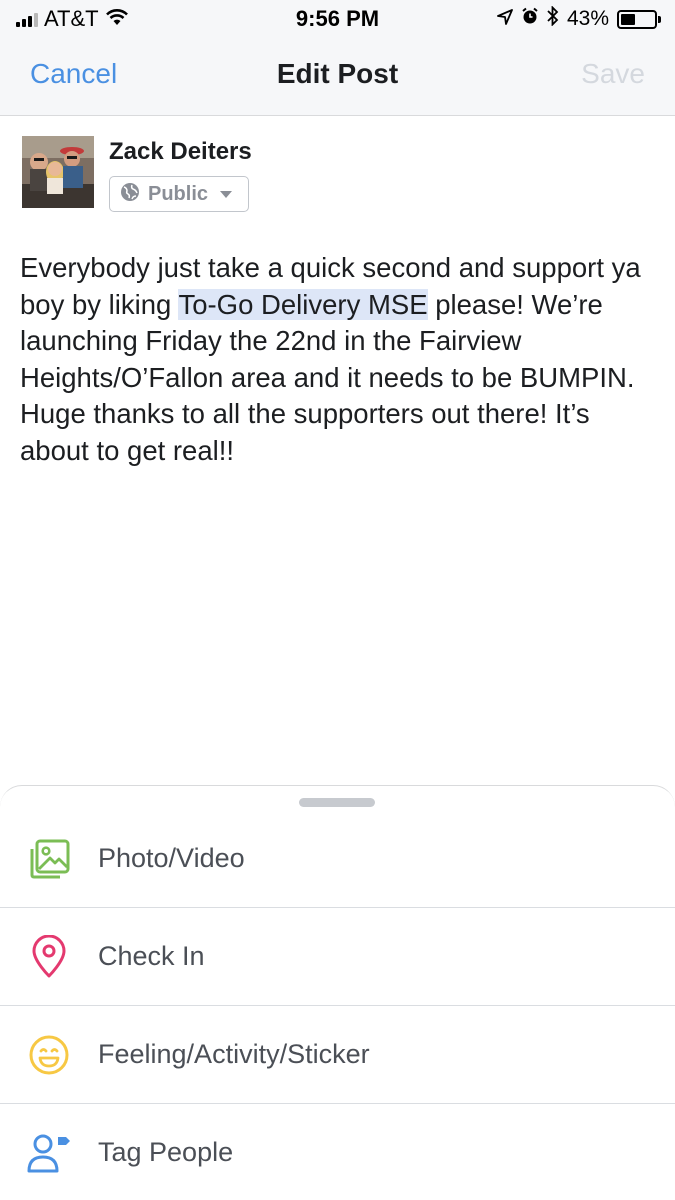  What do you see at coordinates (49, 859) in the screenshot?
I see `photo-video-icon` at bounding box center [49, 859].